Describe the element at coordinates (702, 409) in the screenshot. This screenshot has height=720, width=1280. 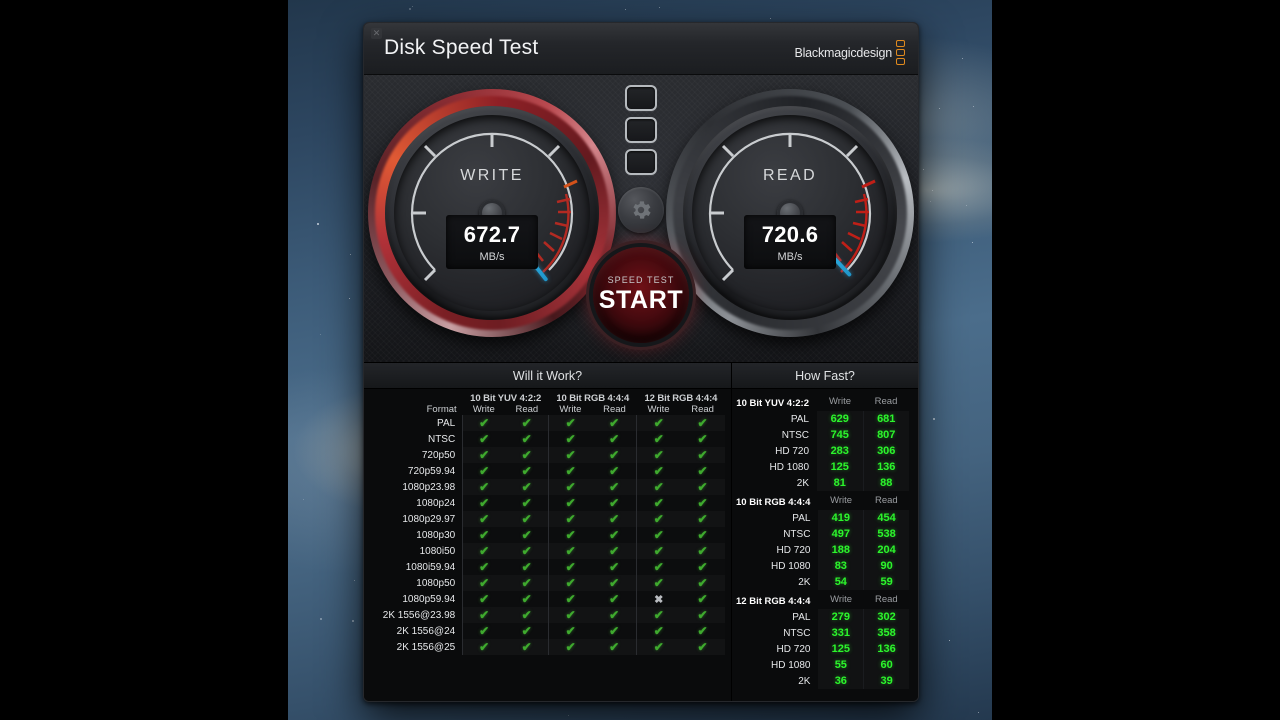
I see `col-header-2-read: Read` at that location.